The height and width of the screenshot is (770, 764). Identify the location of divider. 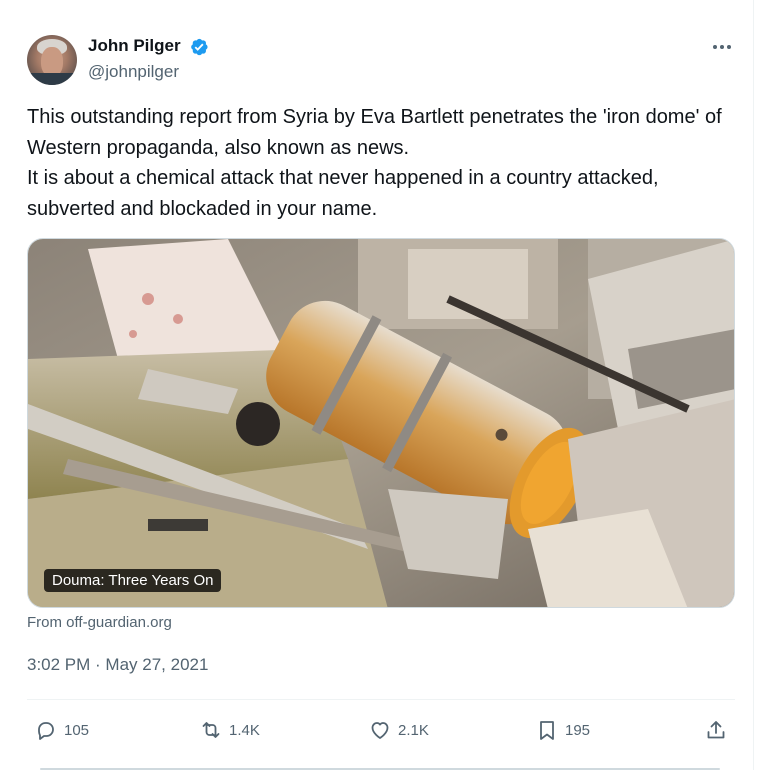
(381, 699).